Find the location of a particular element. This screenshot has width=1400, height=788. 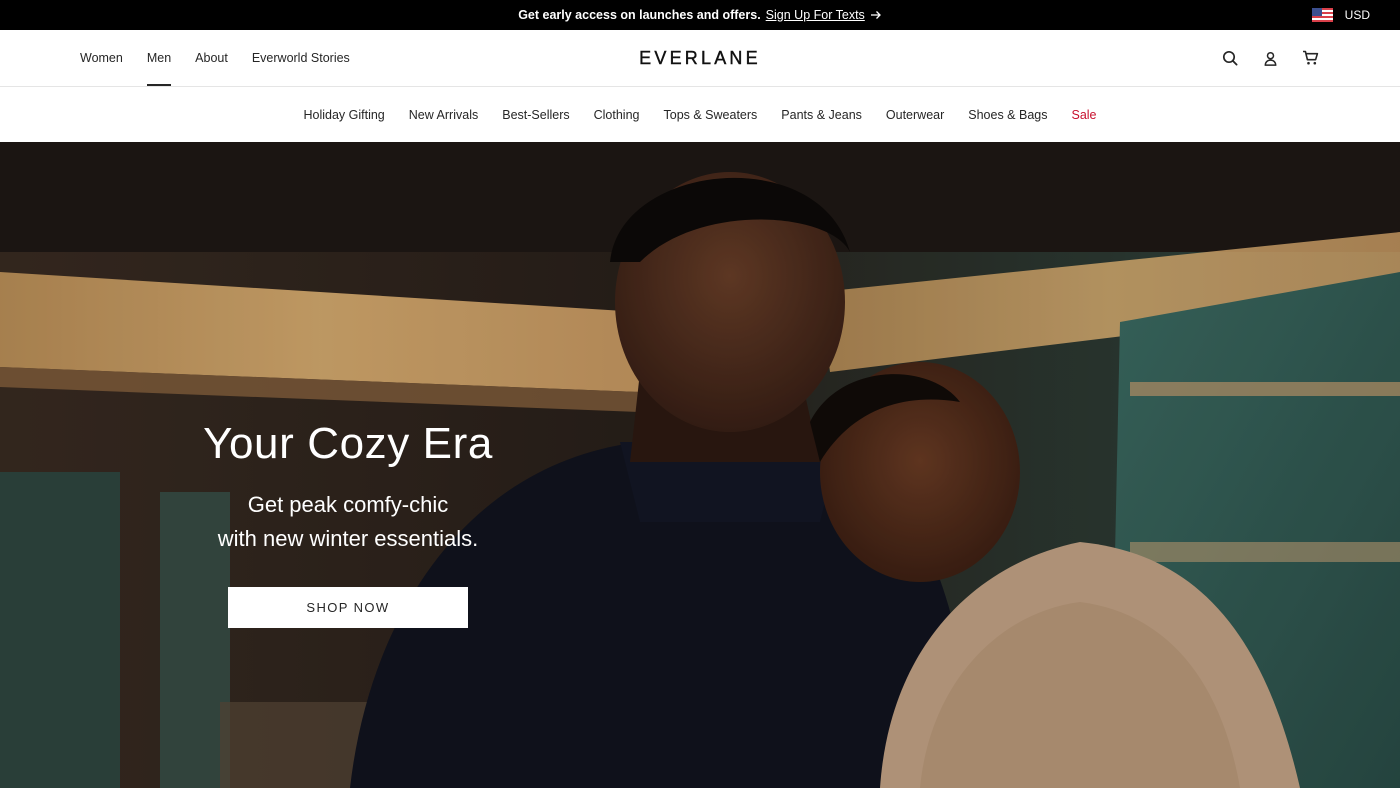

hero-subtitle-line-1: Get peak comfy-chic is located at coordinates (348, 504).